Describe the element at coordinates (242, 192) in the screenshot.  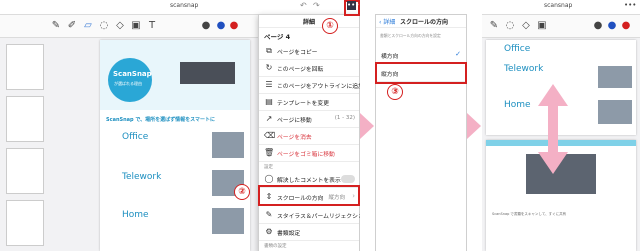
I see `callout-2: ②` at that location.